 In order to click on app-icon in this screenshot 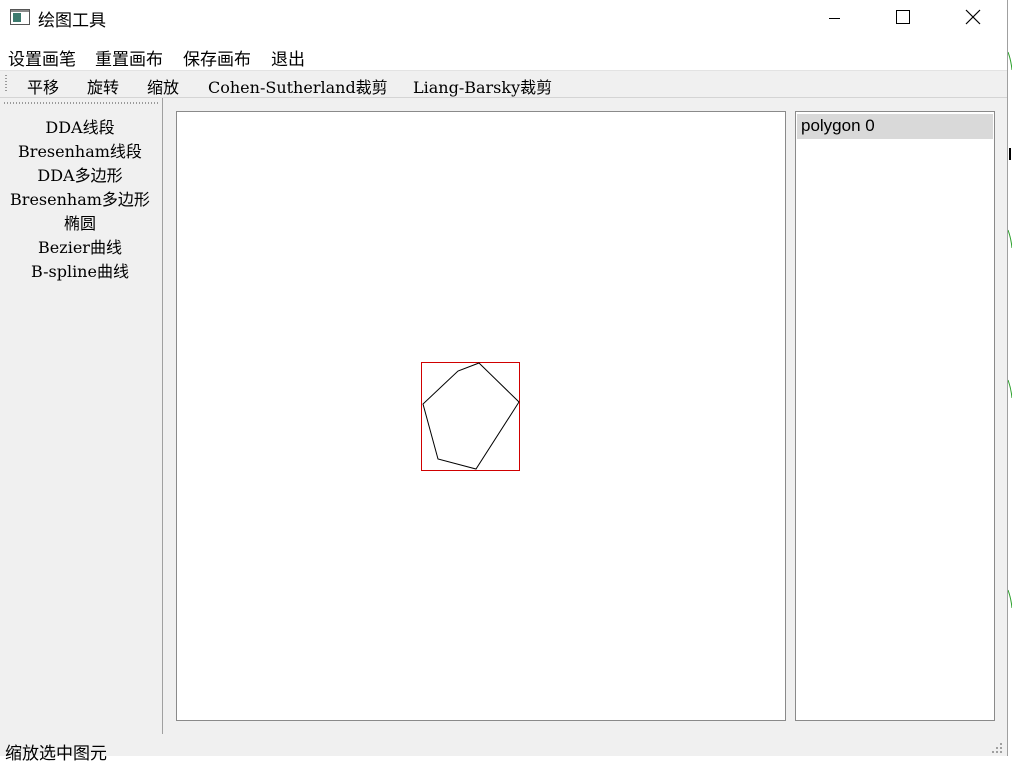, I will do `click(20, 17)`.